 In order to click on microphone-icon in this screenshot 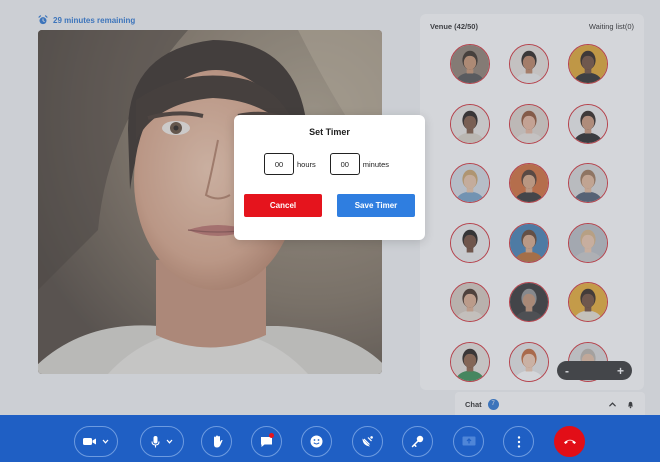, I will do `click(155, 441)`.